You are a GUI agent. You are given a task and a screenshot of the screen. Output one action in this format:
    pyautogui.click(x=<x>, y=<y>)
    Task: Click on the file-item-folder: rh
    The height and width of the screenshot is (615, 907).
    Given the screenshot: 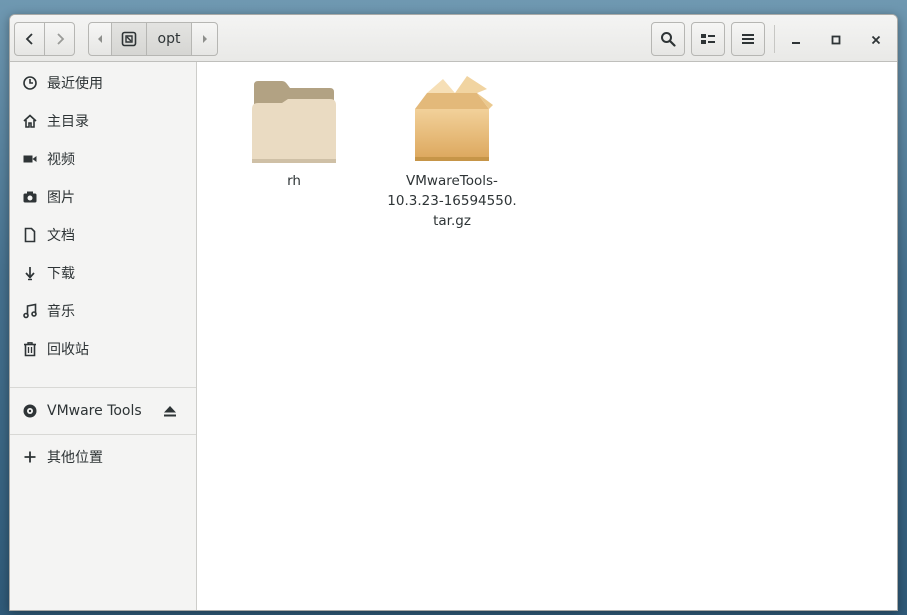 What is the action you would take?
    pyautogui.click(x=294, y=135)
    